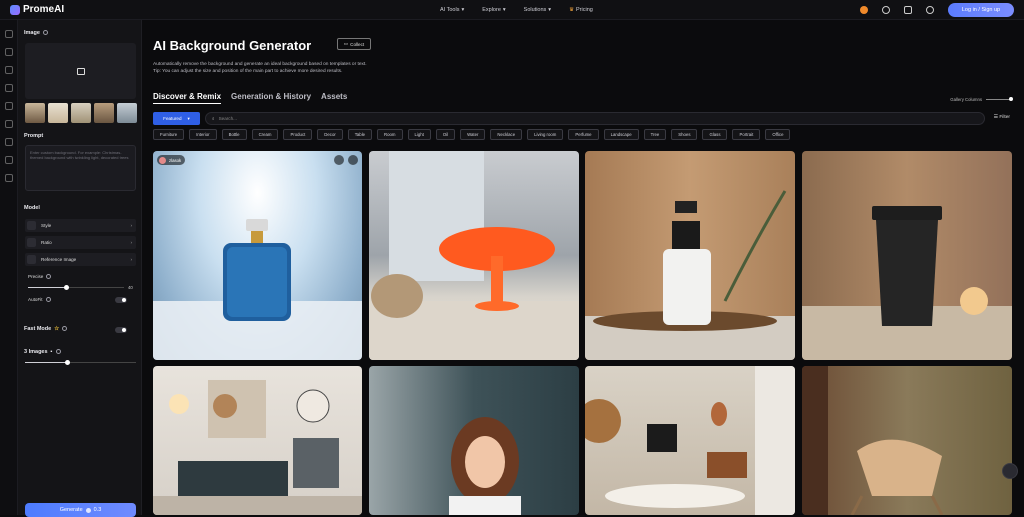 The image size is (1024, 517). I want to click on chip-bottle: Bottle, so click(234, 134).